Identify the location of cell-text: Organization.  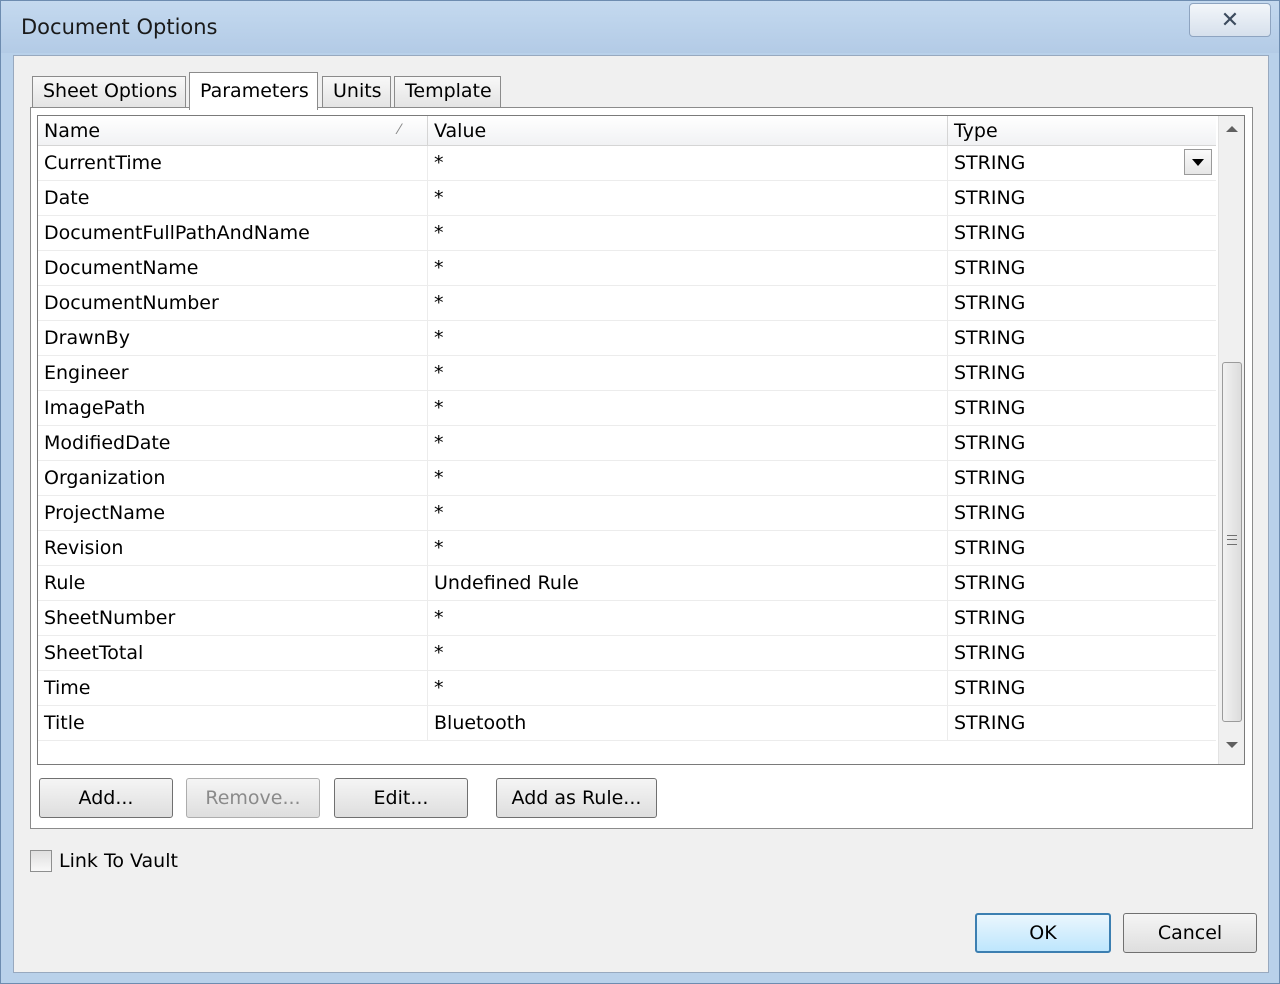
(105, 478).